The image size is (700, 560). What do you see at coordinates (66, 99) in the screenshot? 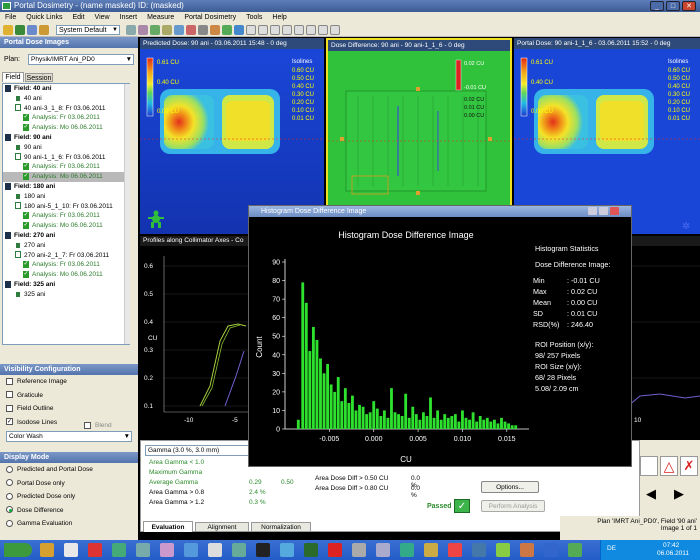
I see `tree-item: 40 ani` at bounding box center [66, 99].